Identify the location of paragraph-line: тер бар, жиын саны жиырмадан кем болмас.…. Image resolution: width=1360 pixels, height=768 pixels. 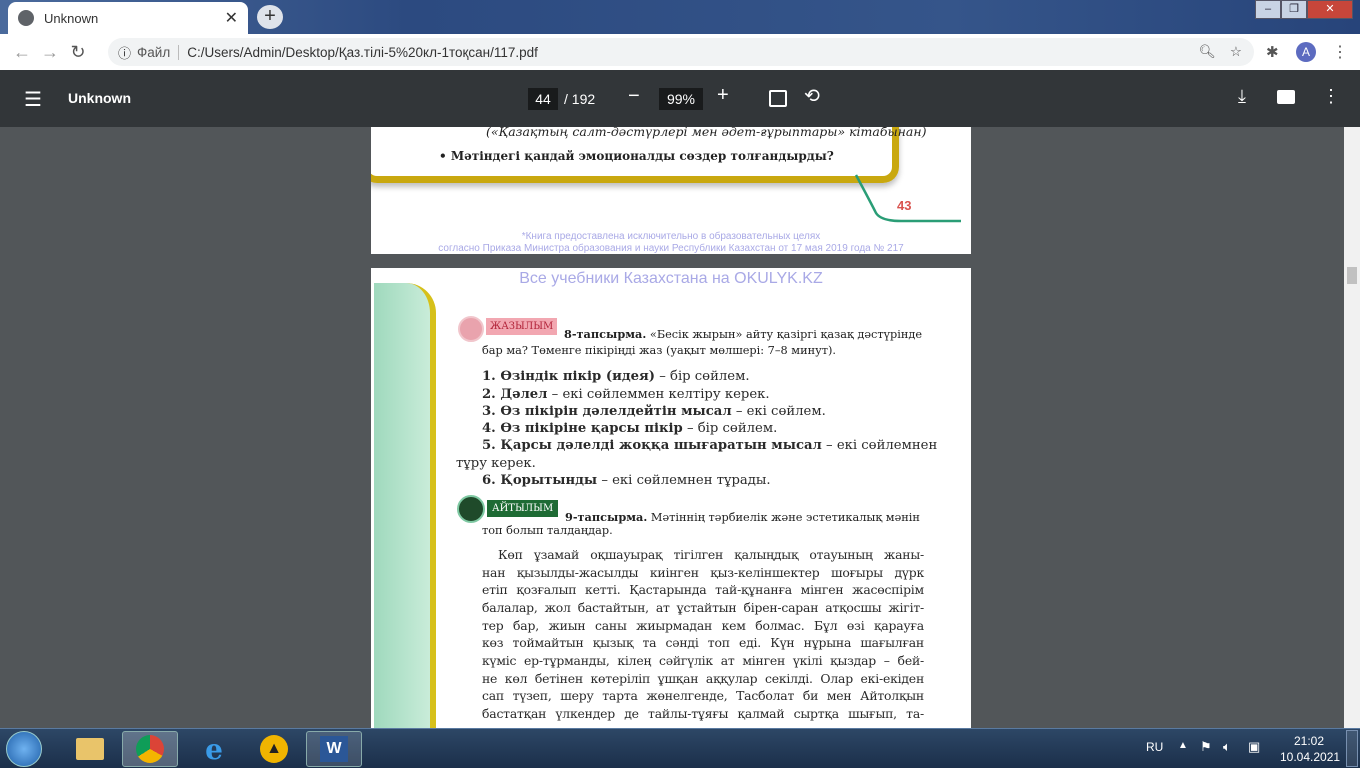
(703, 625).